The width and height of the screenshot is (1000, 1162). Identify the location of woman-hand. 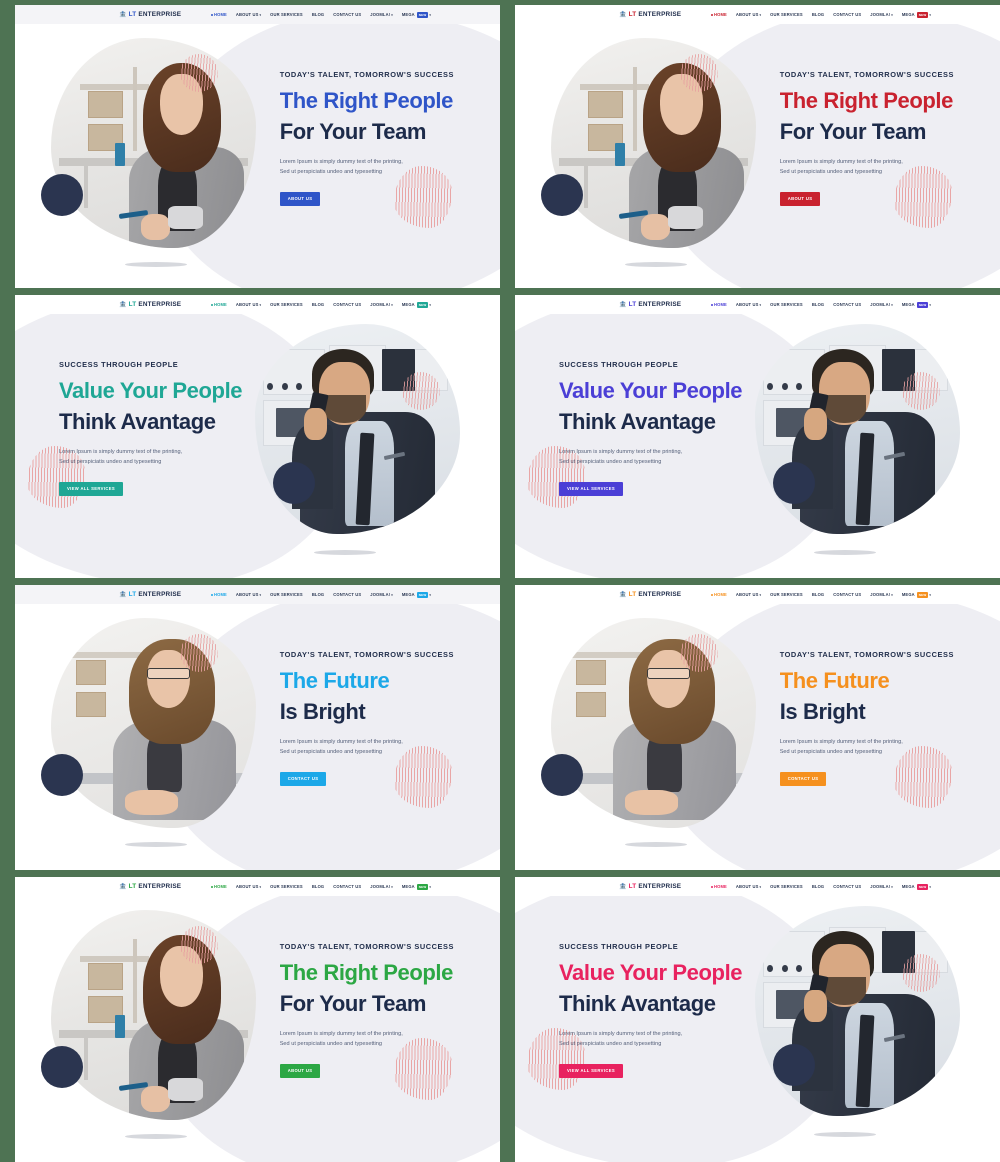
(155, 227).